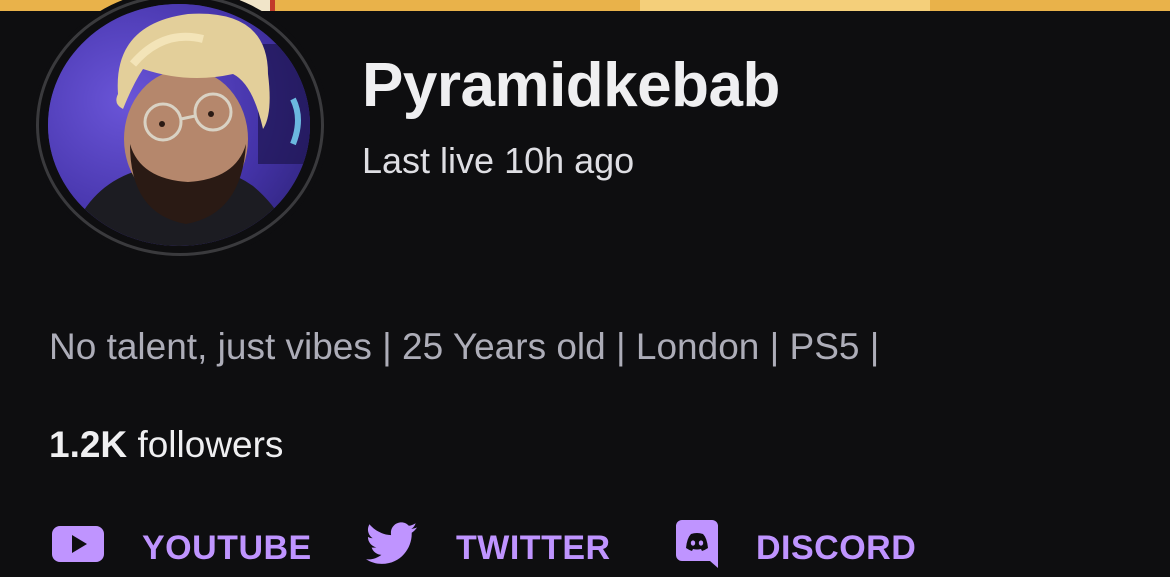 This screenshot has width=1170, height=577. Describe the element at coordinates (78, 548) in the screenshot. I see `youtube-icon` at that location.